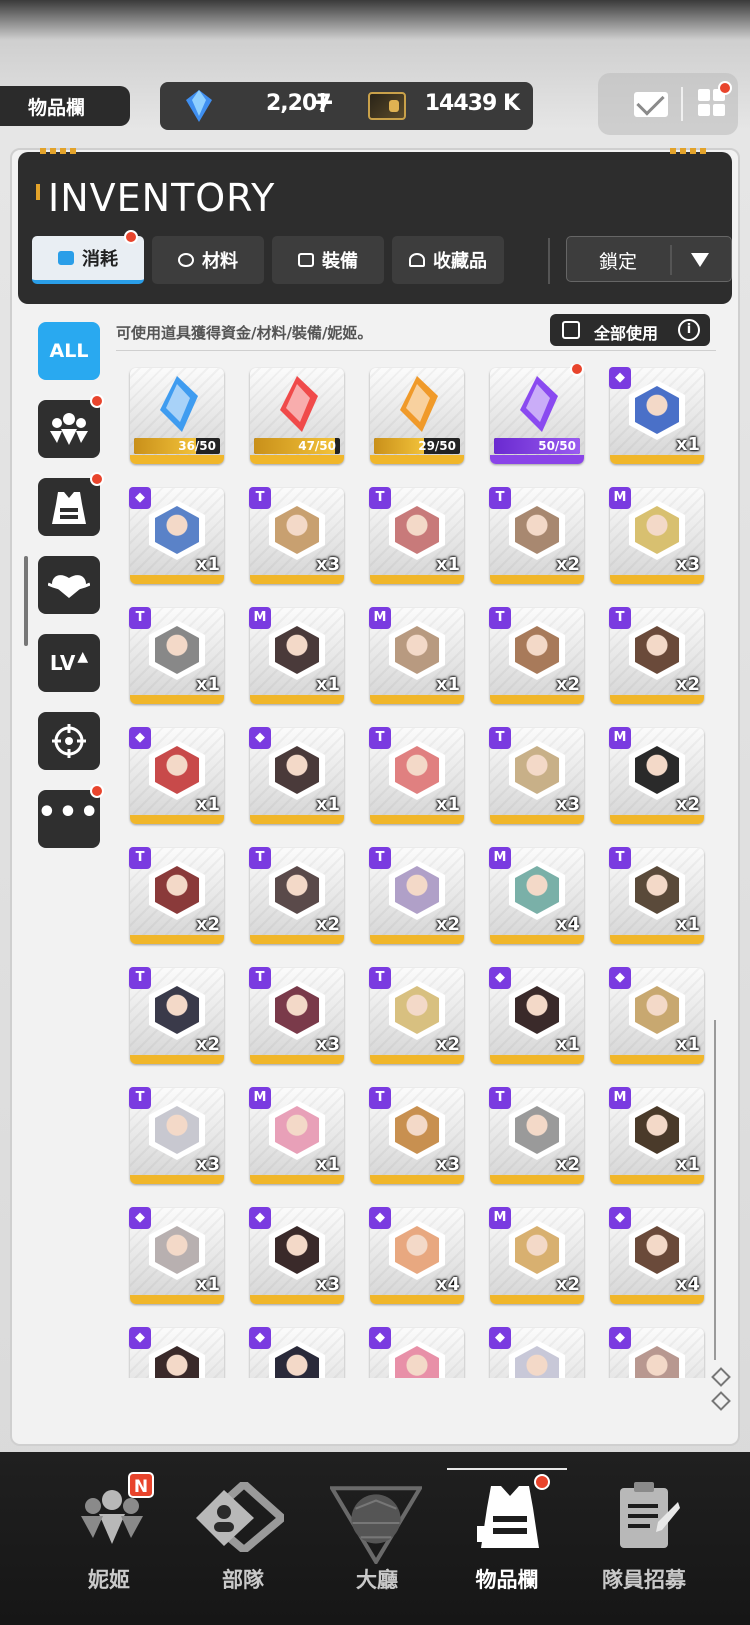 The width and height of the screenshot is (750, 1625). Describe the element at coordinates (88, 257) in the screenshot. I see `tab-consumables: 消耗` at that location.